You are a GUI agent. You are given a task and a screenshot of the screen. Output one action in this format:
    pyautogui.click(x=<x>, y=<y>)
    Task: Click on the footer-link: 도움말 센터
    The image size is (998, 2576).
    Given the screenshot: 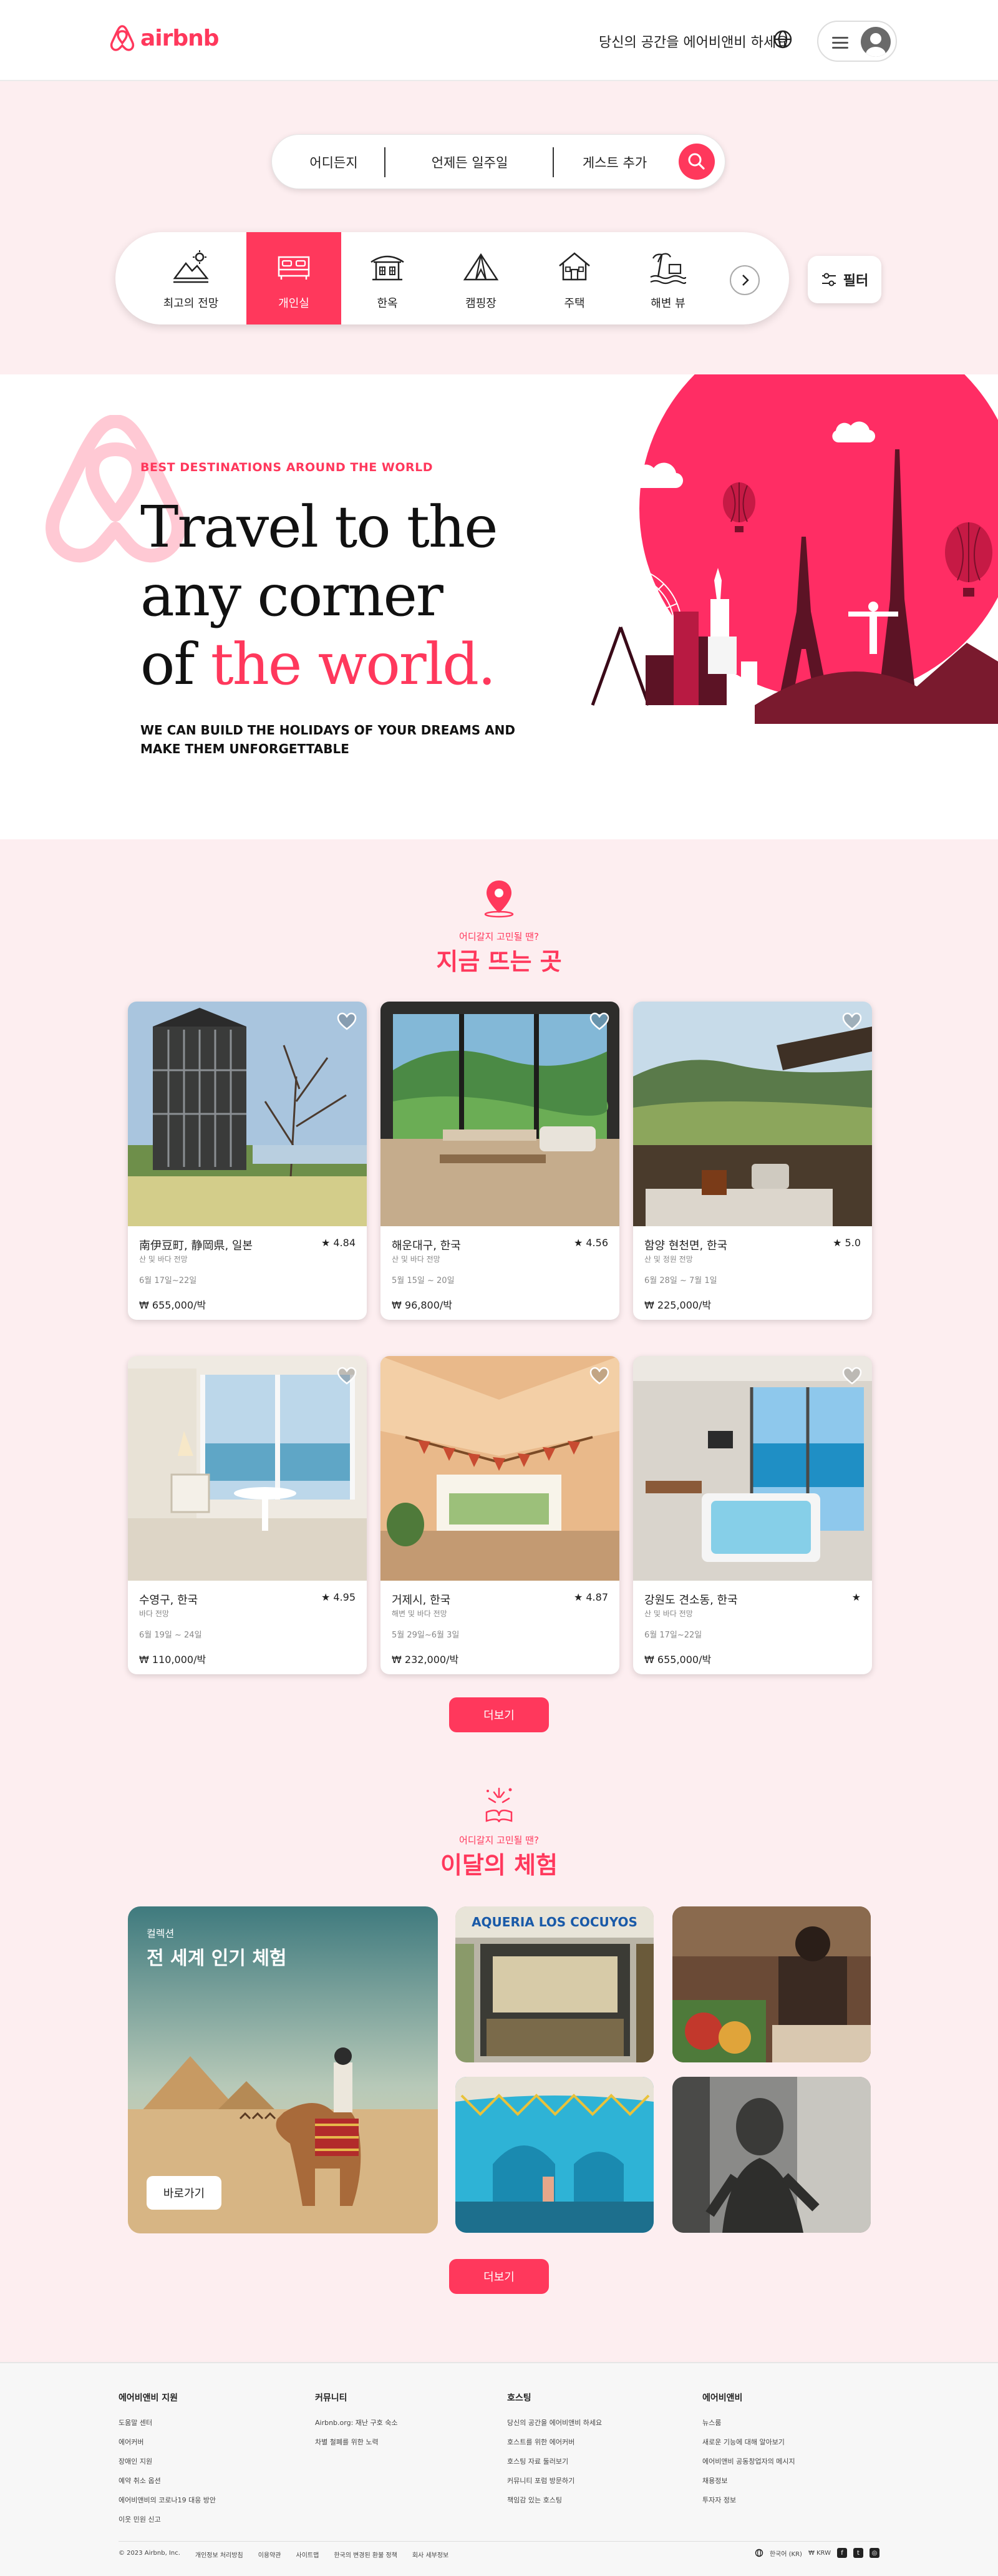 What is the action you would take?
    pyautogui.click(x=213, y=2422)
    